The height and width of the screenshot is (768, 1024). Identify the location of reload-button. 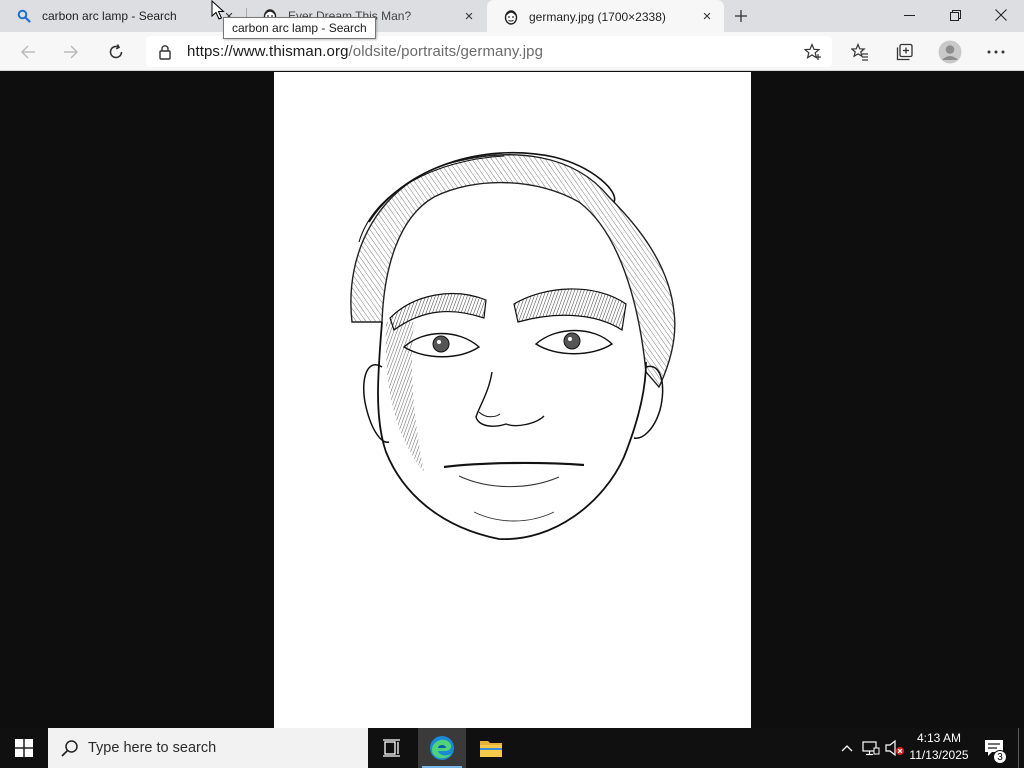
(116, 52).